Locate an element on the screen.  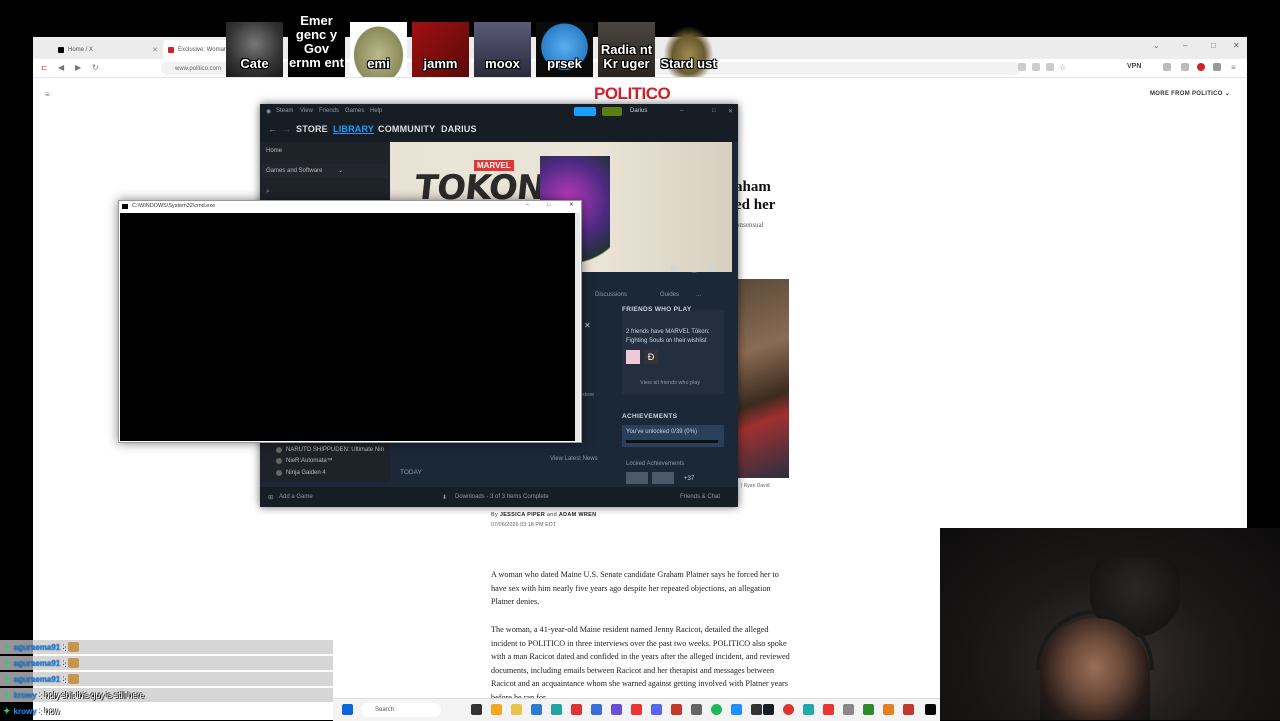
wallet-icon is located at coordinates (1167, 67).